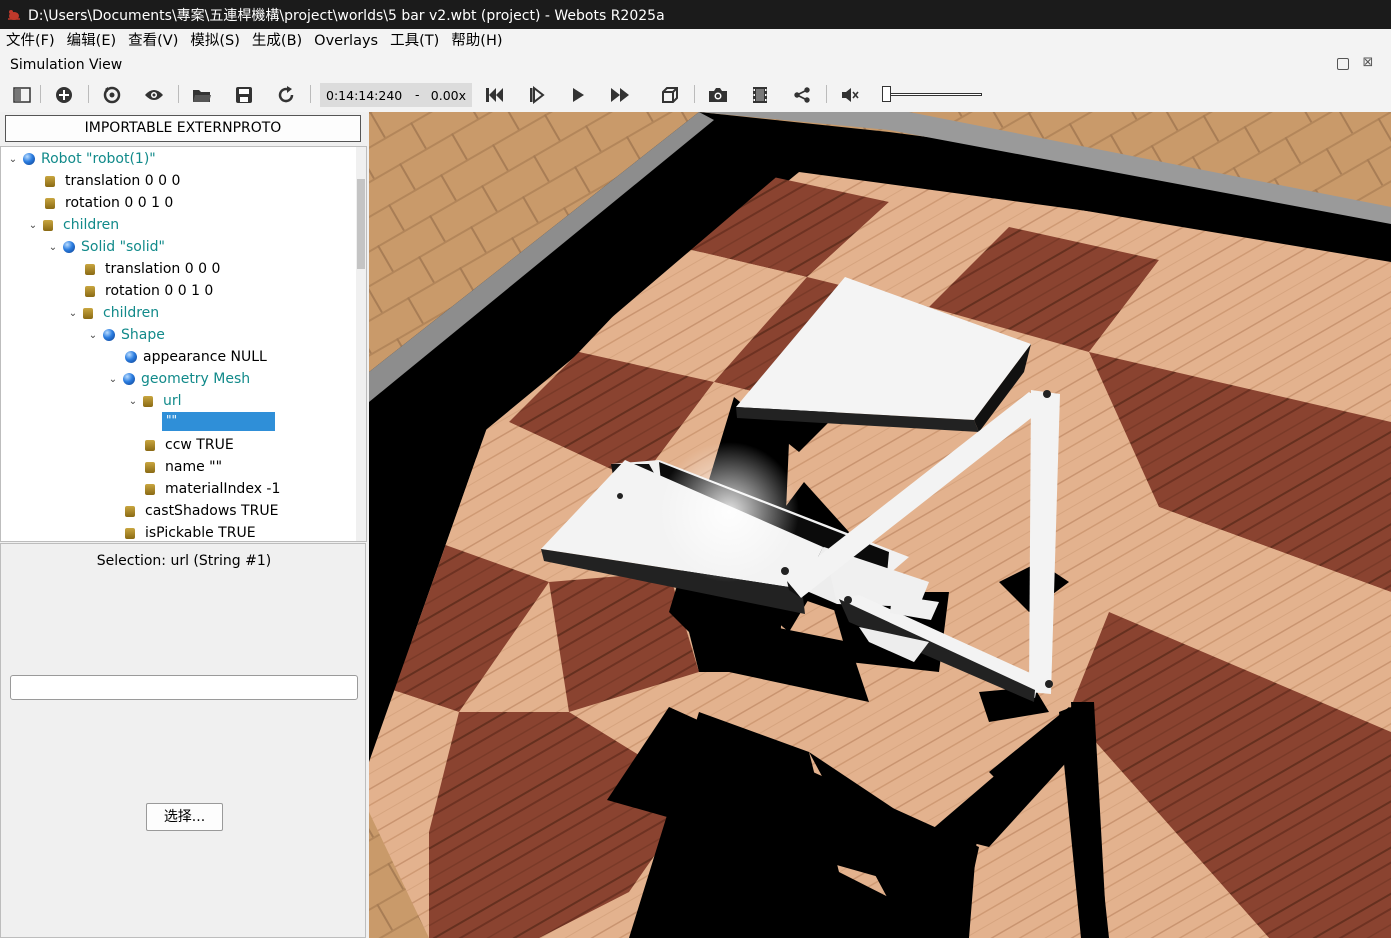  I want to click on tree-row-appearance: appearance NULL, so click(196, 357).